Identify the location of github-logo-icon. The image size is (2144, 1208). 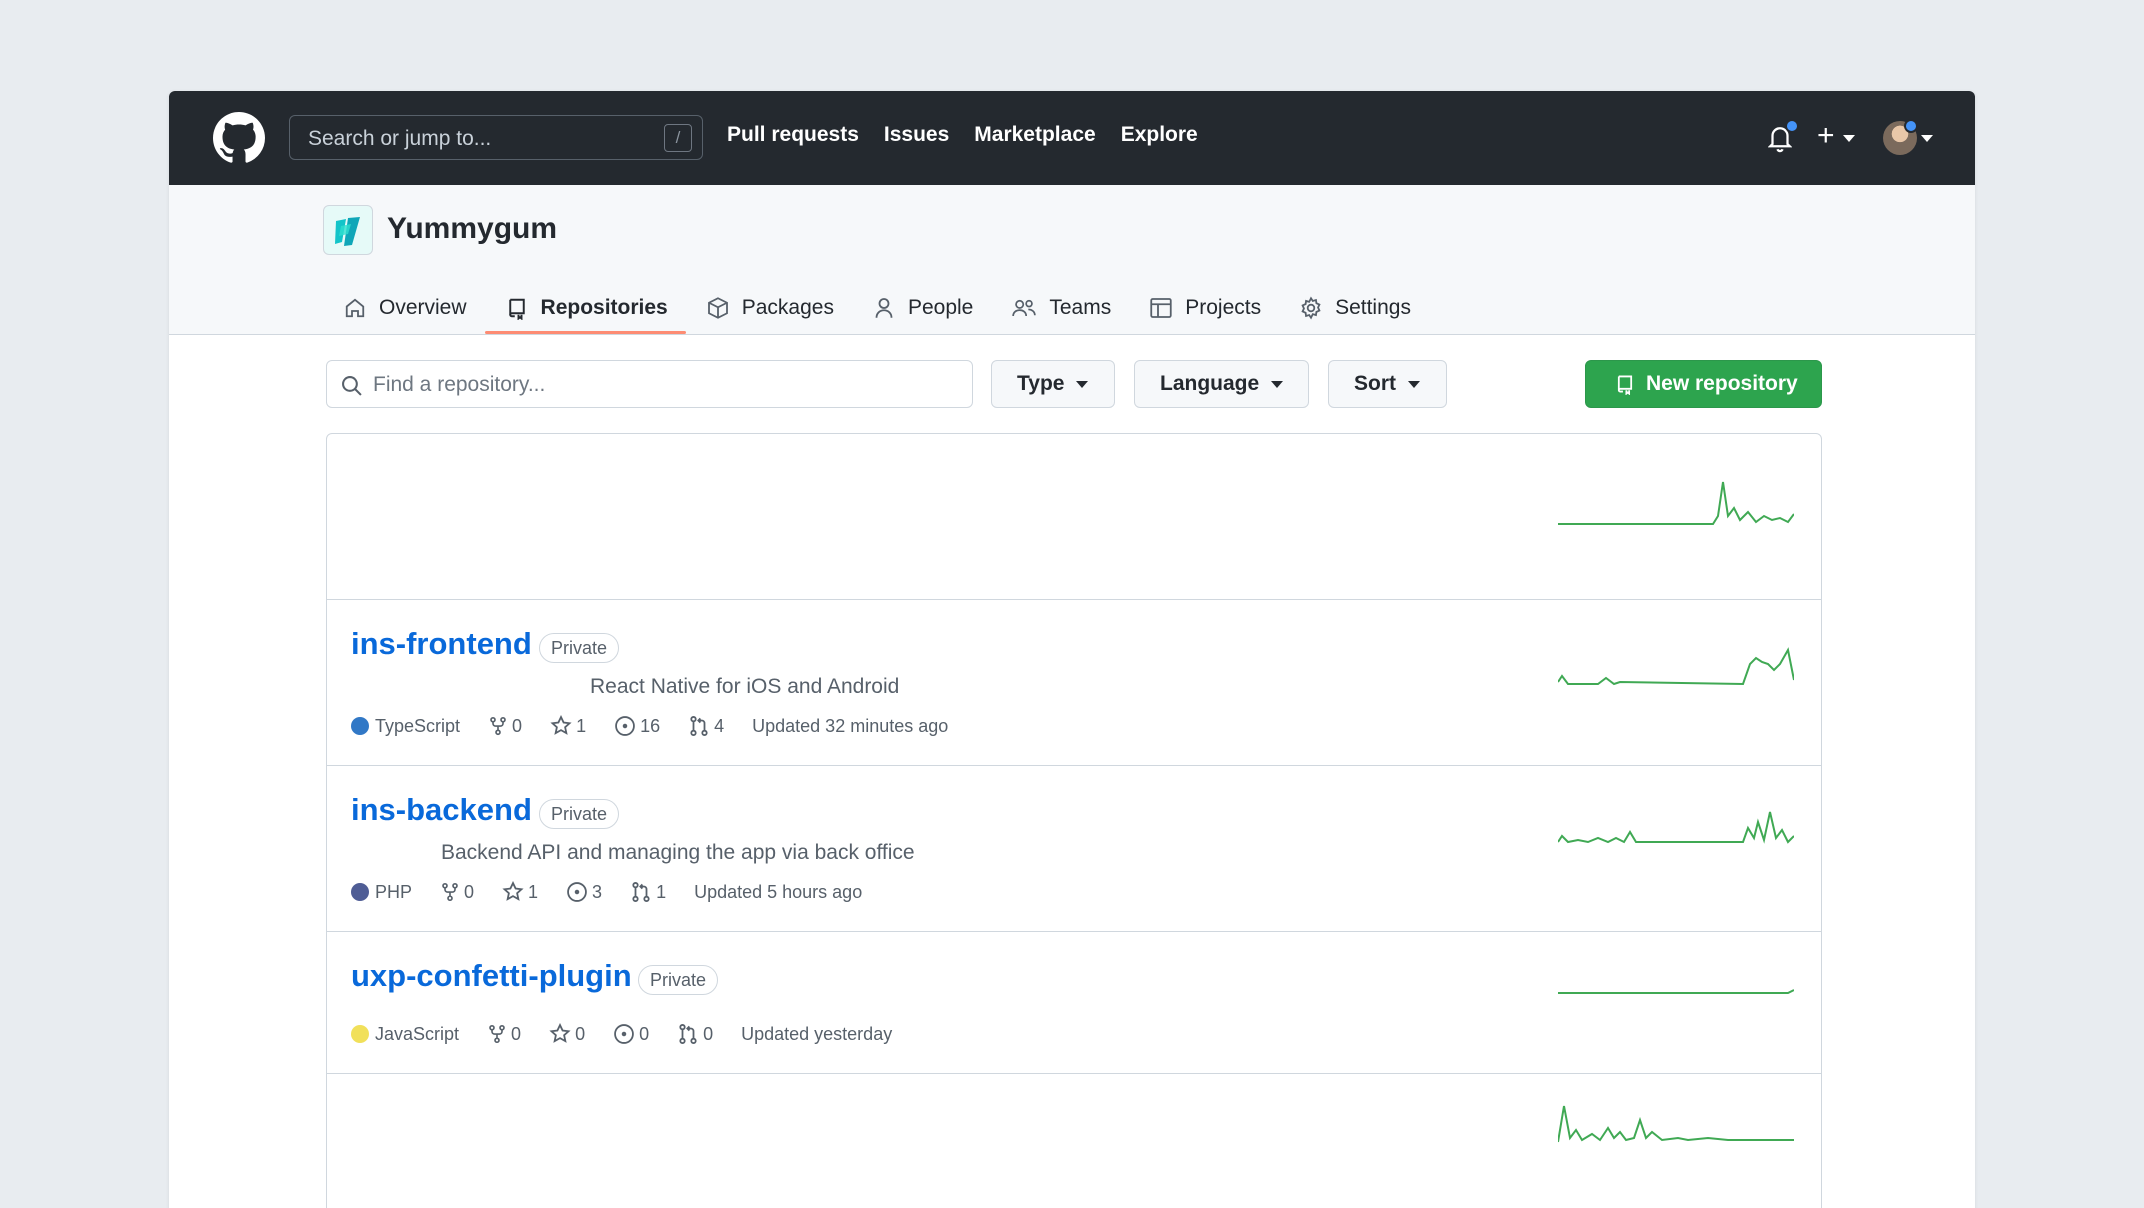
(239, 138).